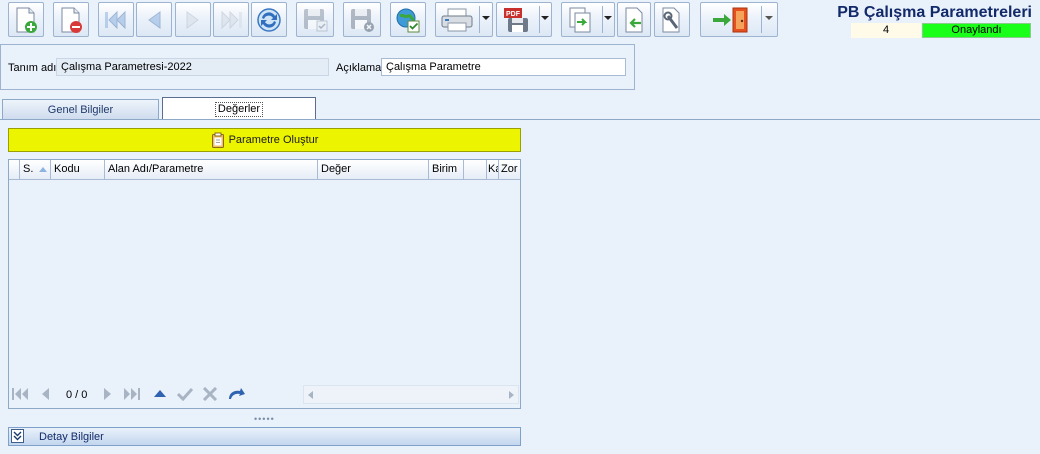 This screenshot has width=1040, height=454. I want to click on row-indicator-header, so click(14, 170).